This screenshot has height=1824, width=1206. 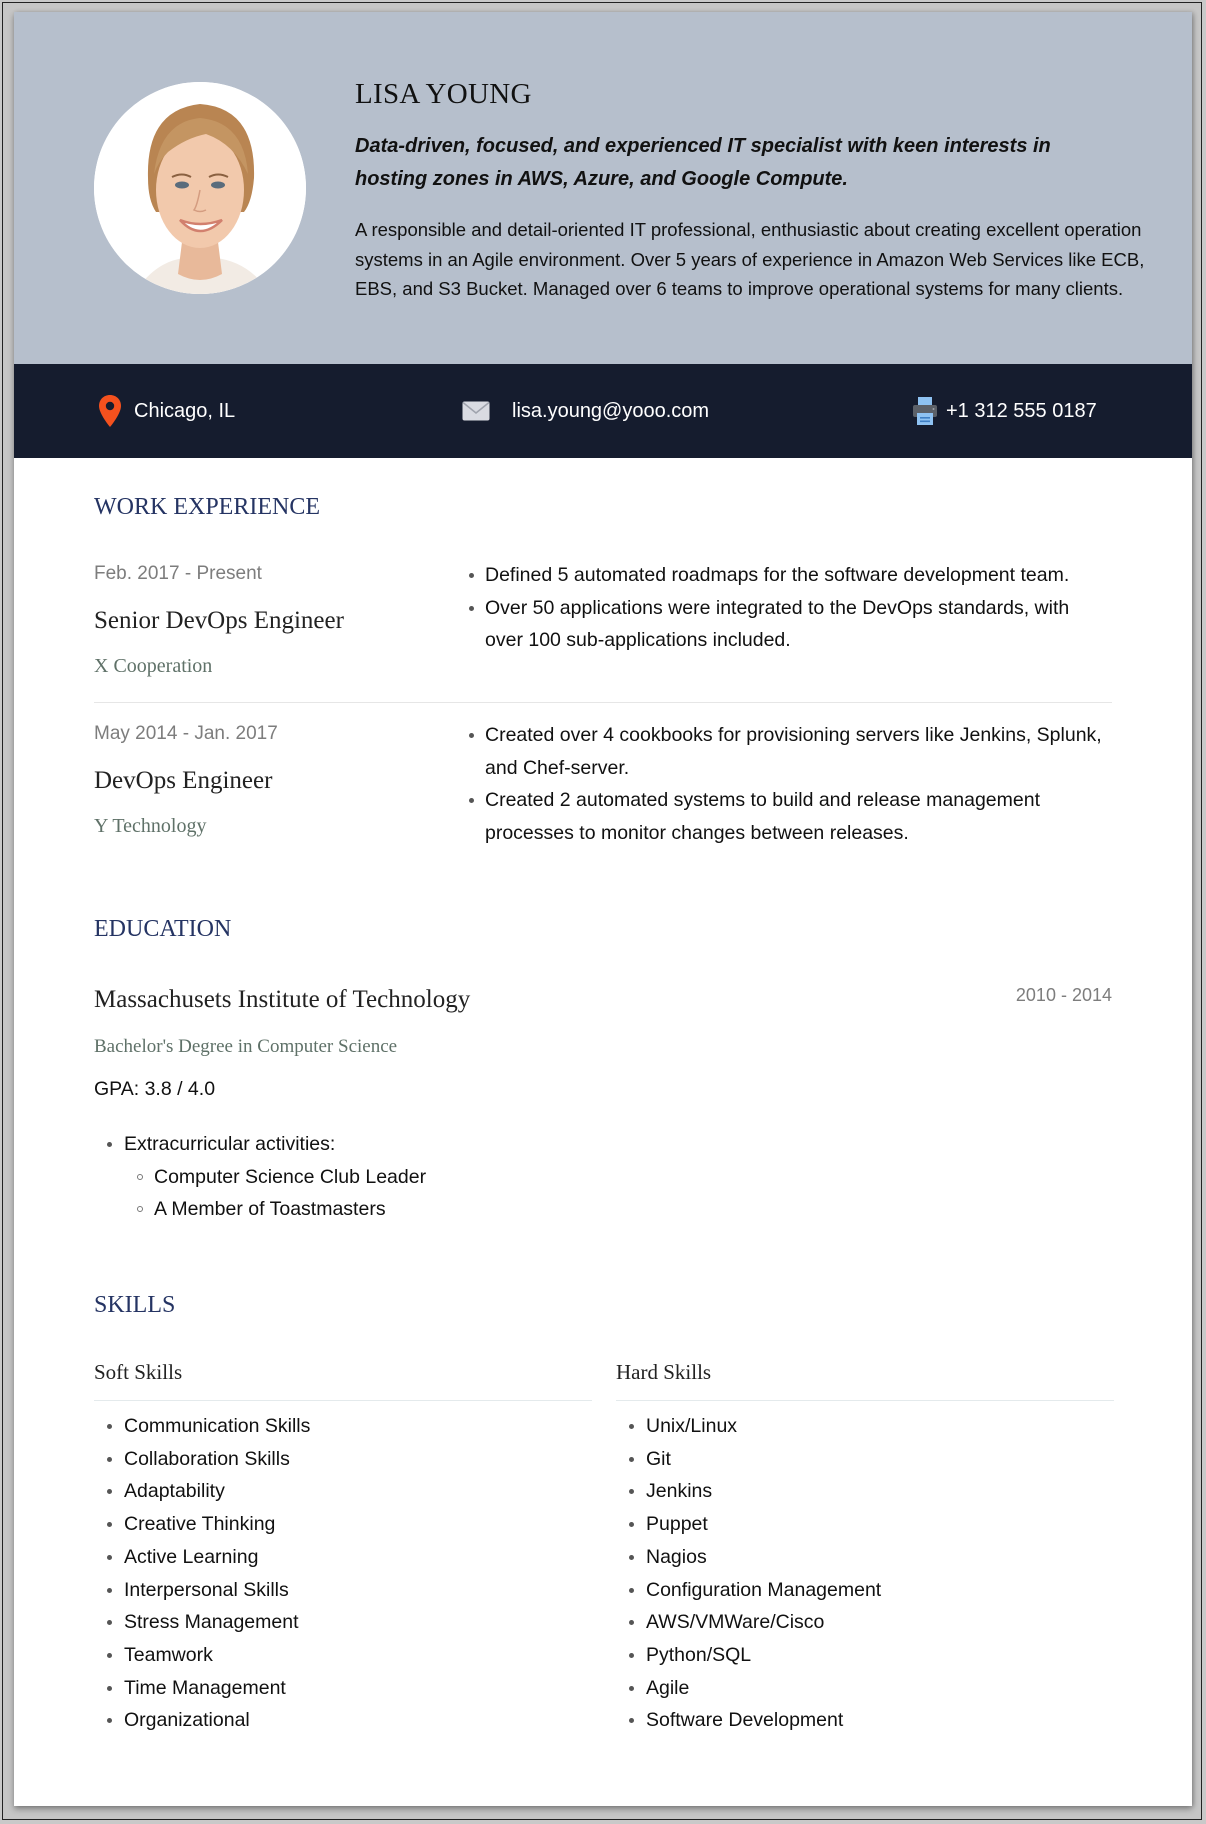 What do you see at coordinates (1021, 410) in the screenshot?
I see `phone-text: +1 312 555 0187` at bounding box center [1021, 410].